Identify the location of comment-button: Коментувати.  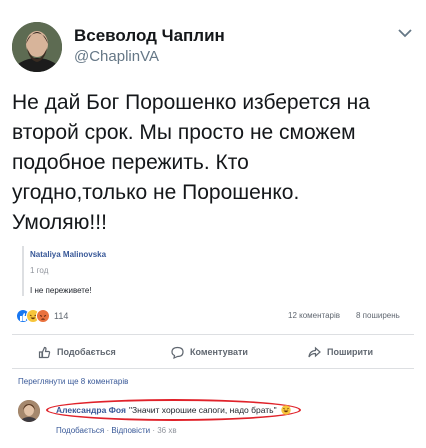
(209, 352).